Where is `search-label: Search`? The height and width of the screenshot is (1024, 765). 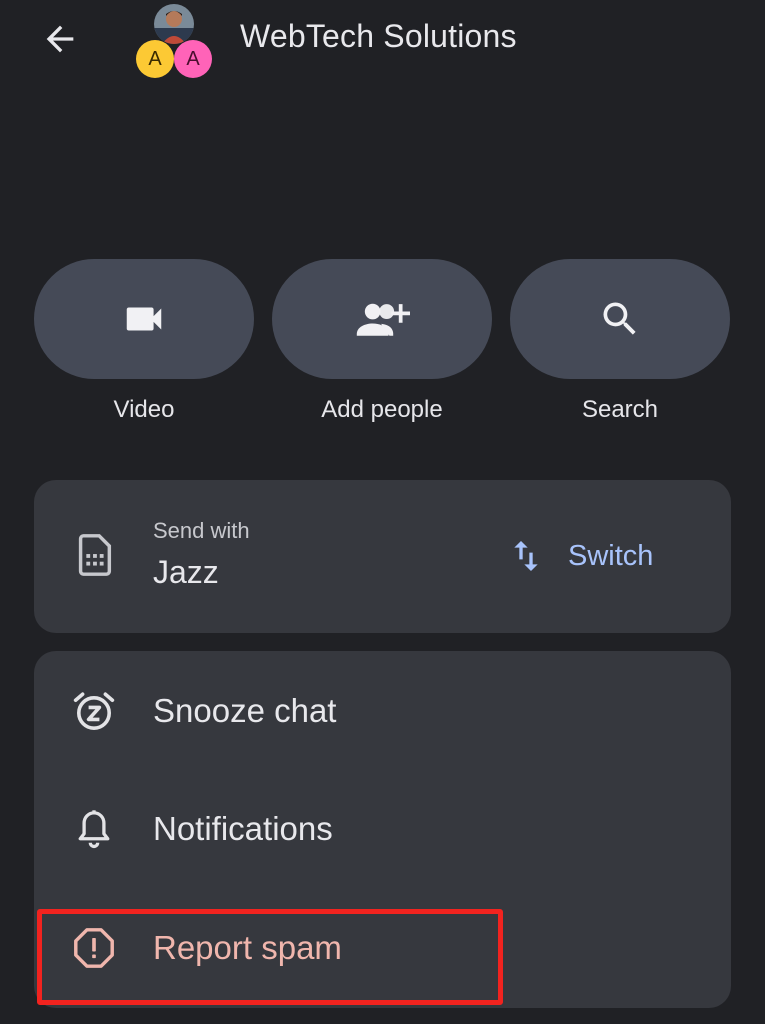
search-label: Search is located at coordinates (620, 409).